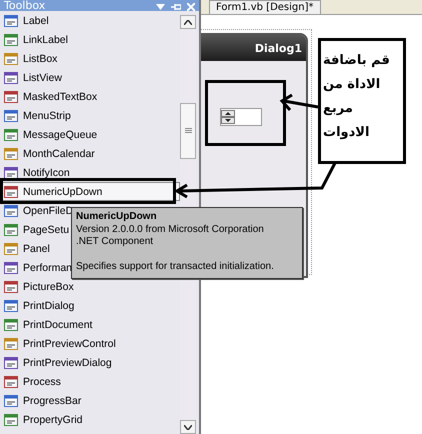 The height and width of the screenshot is (434, 422). What do you see at coordinates (25, 5) in the screenshot?
I see `panel-title: Toolbox` at bounding box center [25, 5].